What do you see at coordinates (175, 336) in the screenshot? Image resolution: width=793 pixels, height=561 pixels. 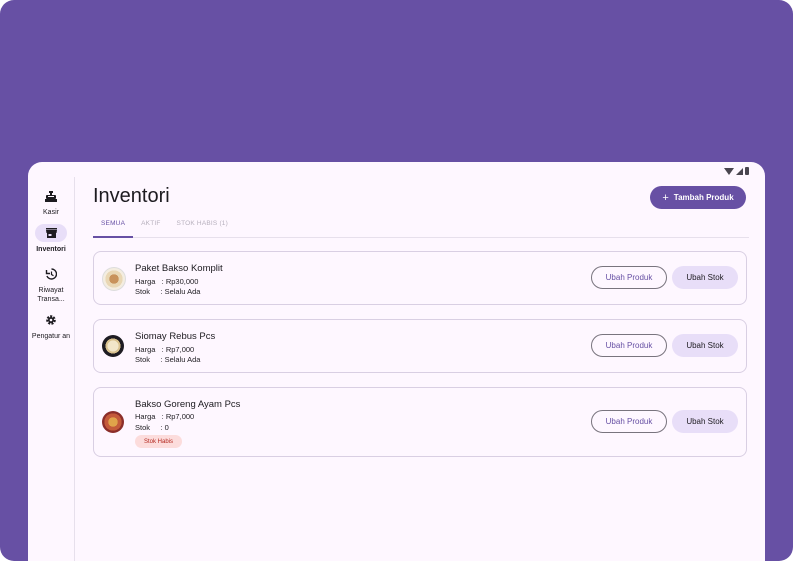 I see `product-name: Siomay Rebus Pcs` at bounding box center [175, 336].